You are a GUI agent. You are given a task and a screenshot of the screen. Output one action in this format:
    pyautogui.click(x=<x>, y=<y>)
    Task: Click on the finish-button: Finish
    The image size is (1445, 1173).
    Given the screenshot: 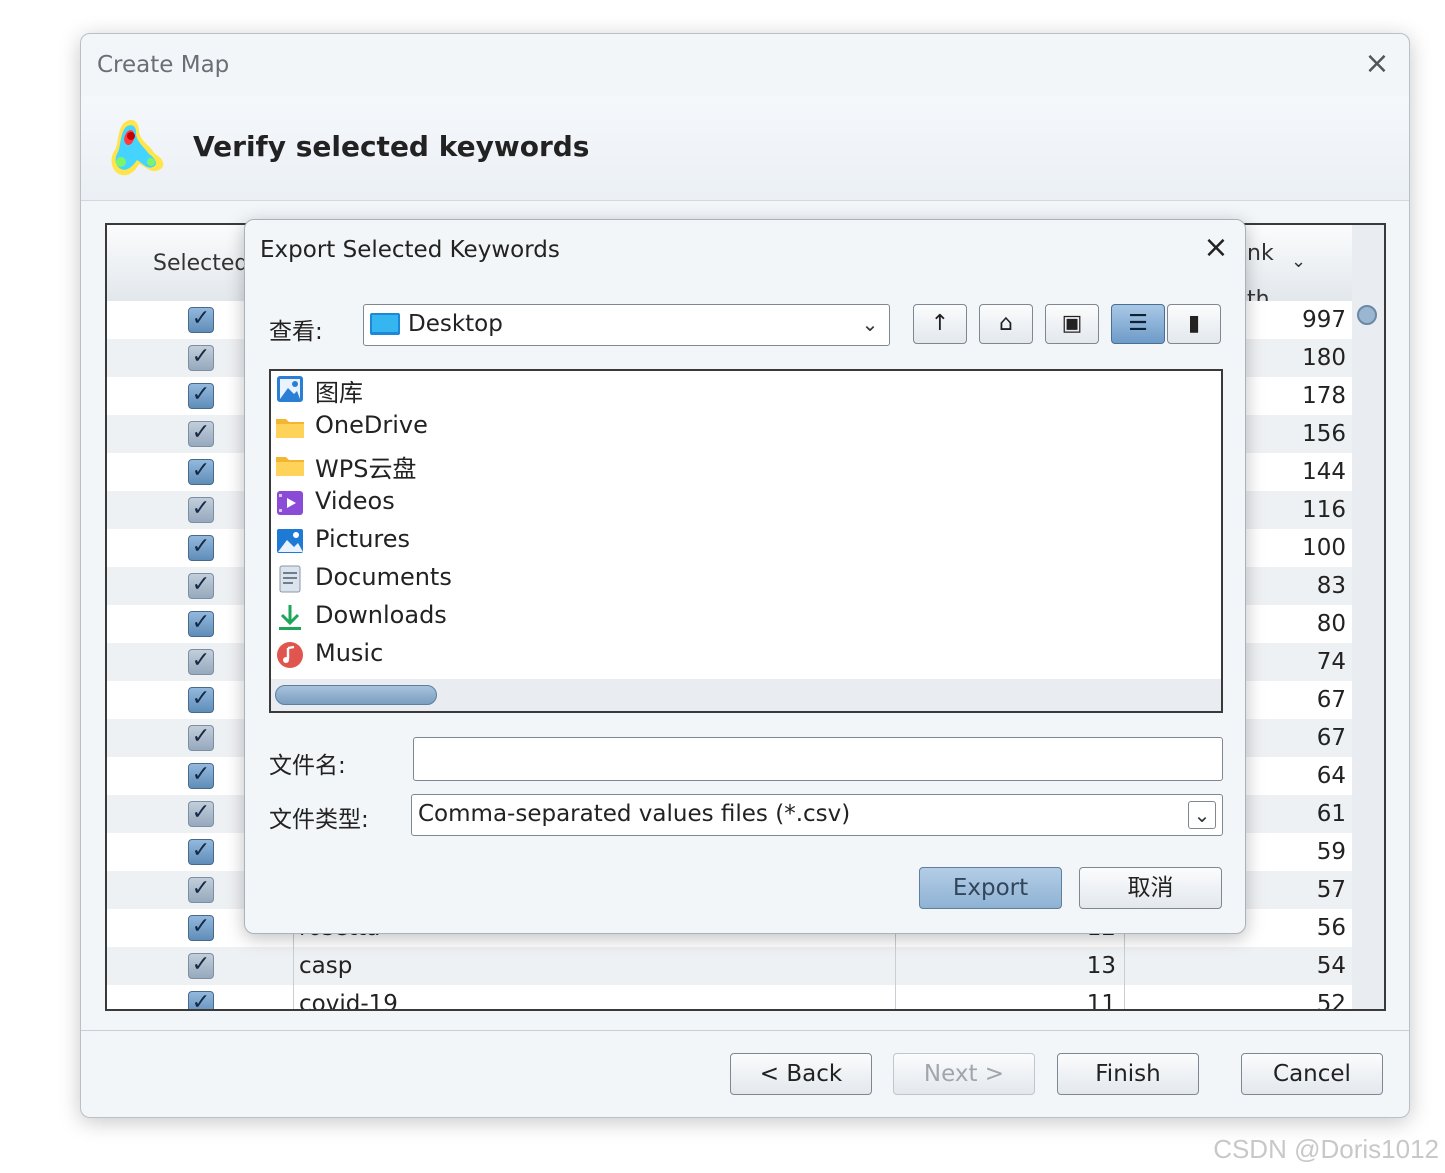 What is the action you would take?
    pyautogui.click(x=1128, y=1074)
    